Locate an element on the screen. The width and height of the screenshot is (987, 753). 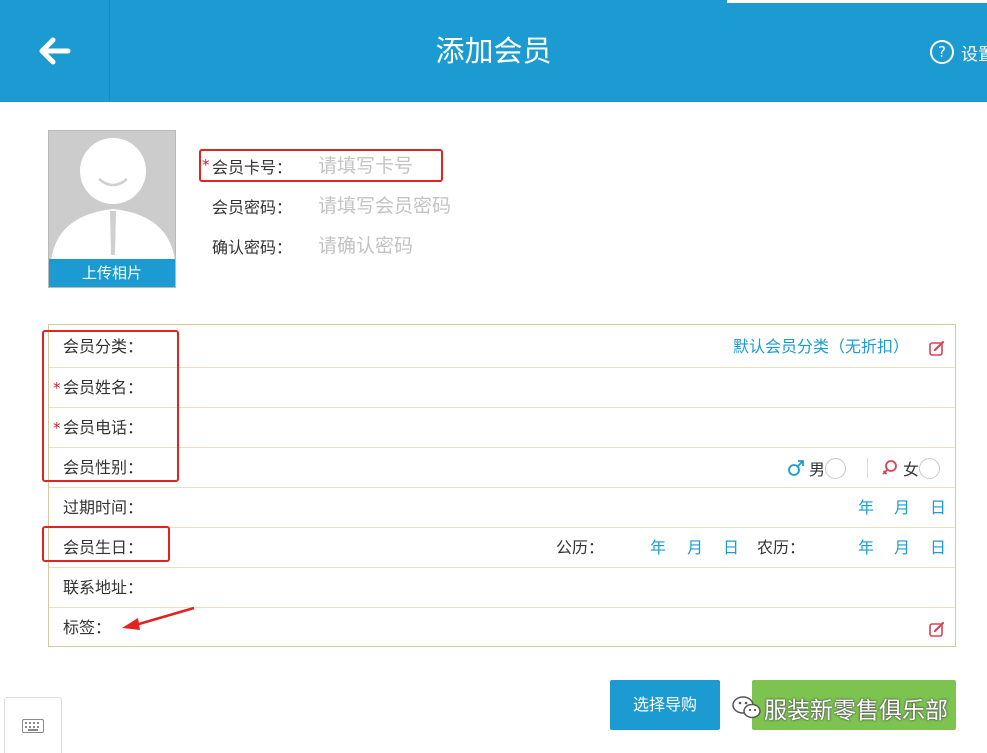
upload-photo-label: 上传相片 is located at coordinates (112, 273).